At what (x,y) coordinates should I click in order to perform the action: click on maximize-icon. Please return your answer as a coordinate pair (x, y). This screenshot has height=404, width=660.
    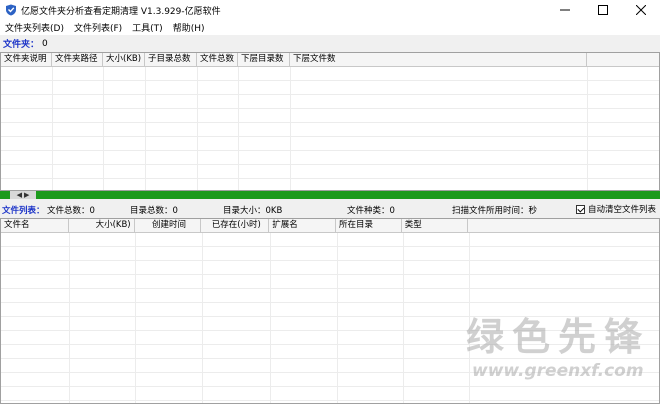
    Looking at the image, I should click on (603, 10).